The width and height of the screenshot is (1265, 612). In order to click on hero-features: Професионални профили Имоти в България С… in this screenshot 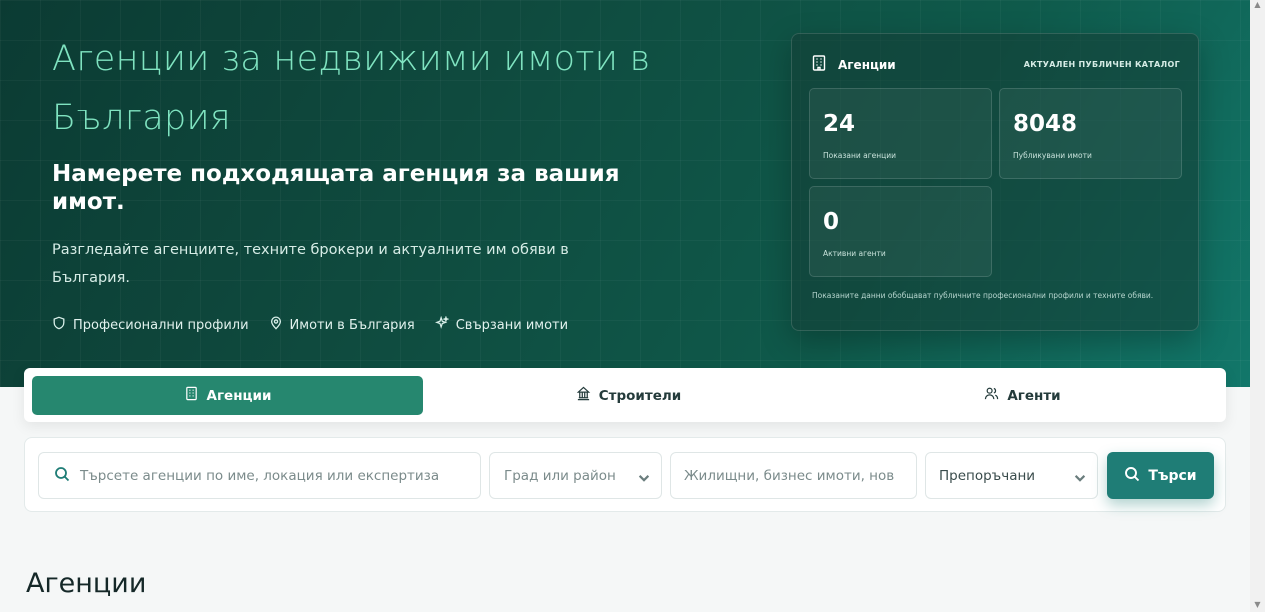, I will do `click(310, 324)`.